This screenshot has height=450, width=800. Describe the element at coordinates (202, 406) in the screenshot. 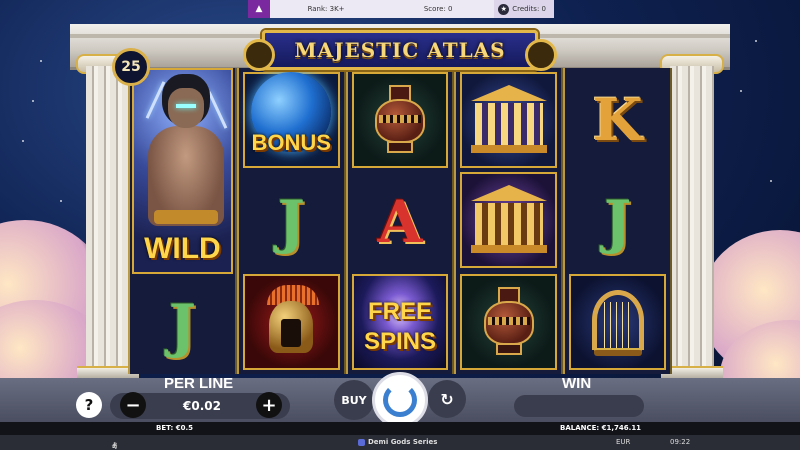

I see `per-line-value: €0.02` at that location.